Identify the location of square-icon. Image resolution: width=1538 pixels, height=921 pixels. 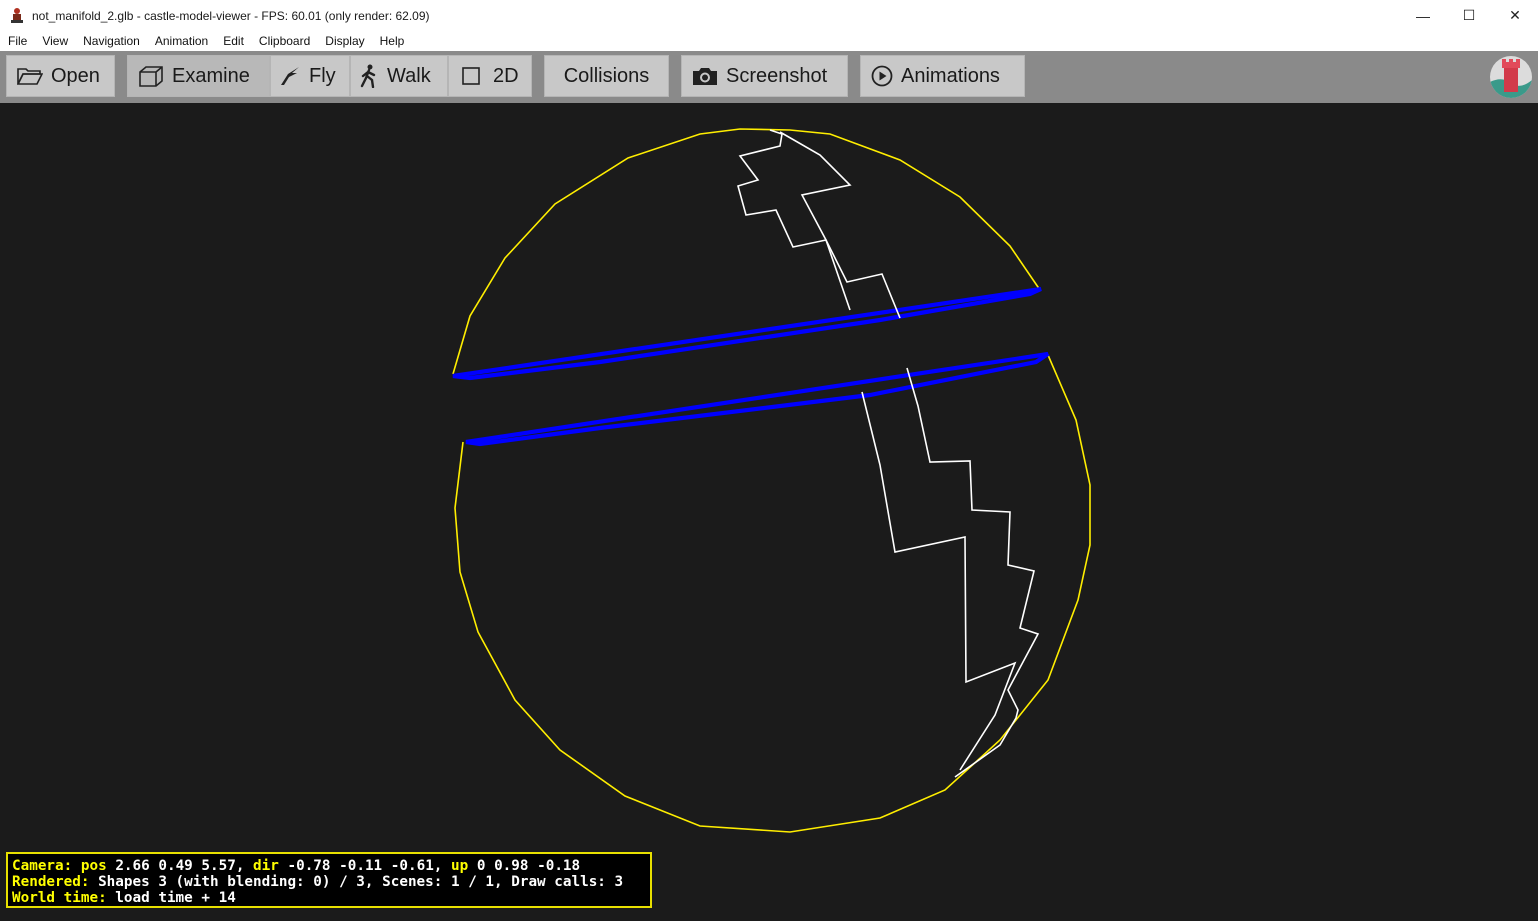
(471, 76).